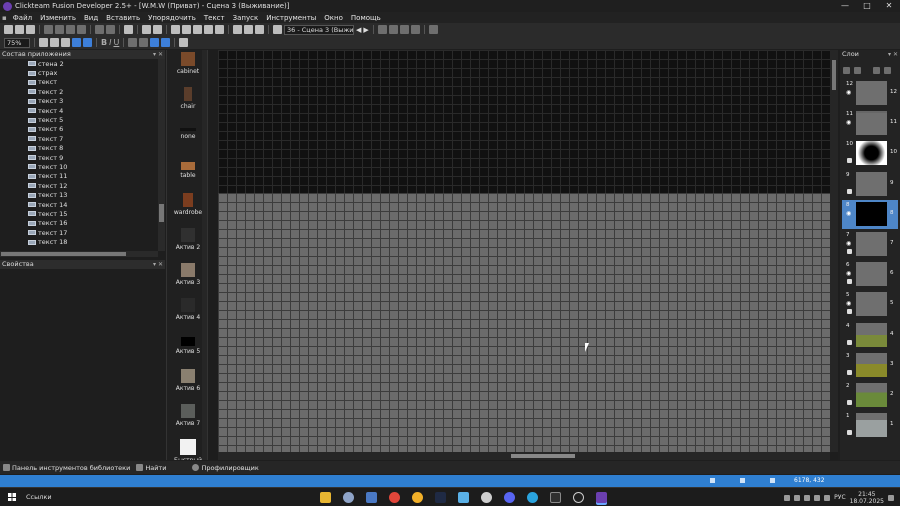 The image size is (900, 506). What do you see at coordinates (12, 497) in the screenshot?
I see `windows-start-icon` at bounding box center [12, 497].